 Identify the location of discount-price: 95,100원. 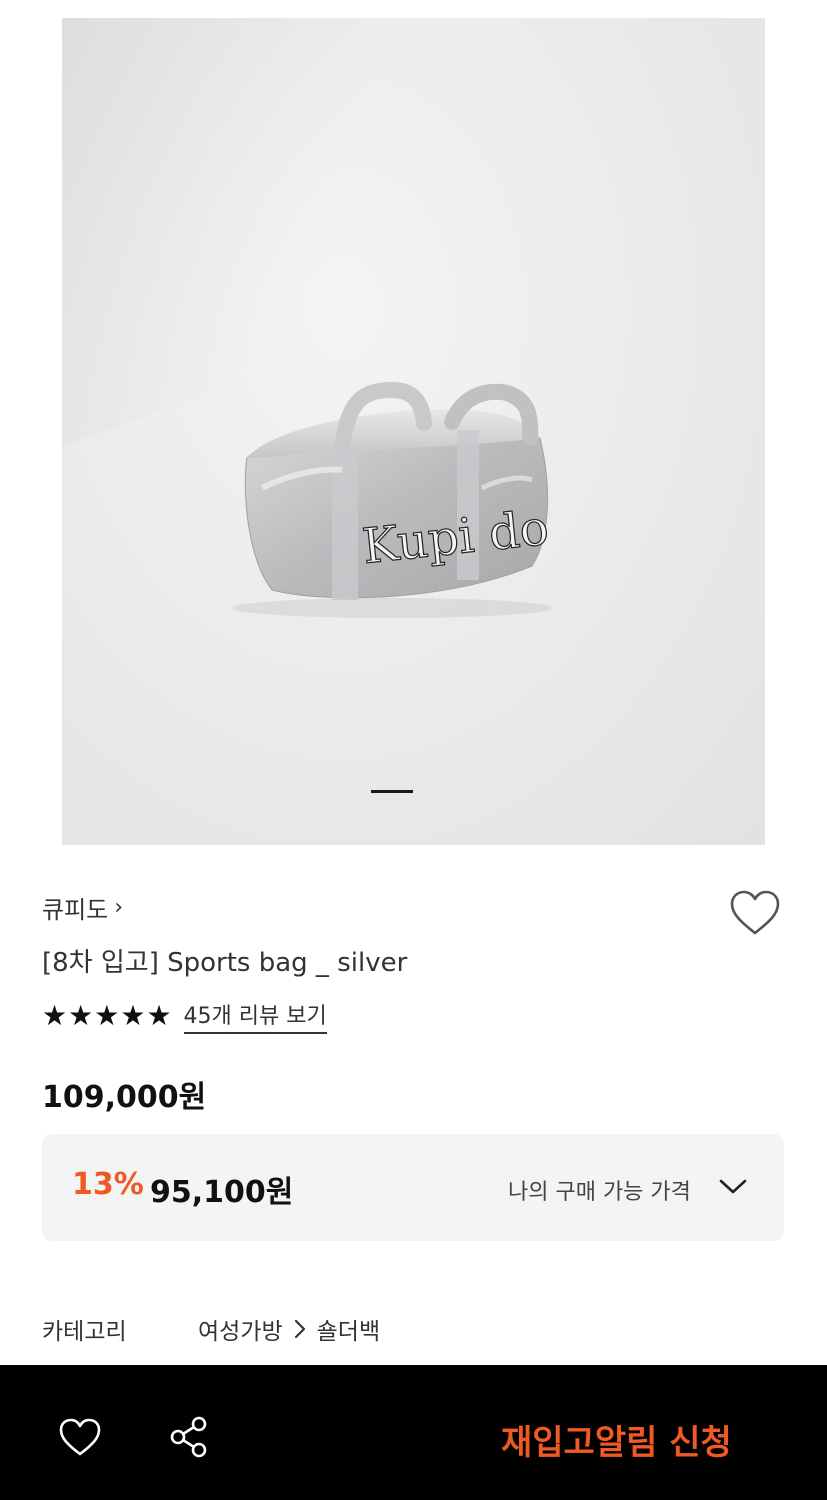
(222, 1192).